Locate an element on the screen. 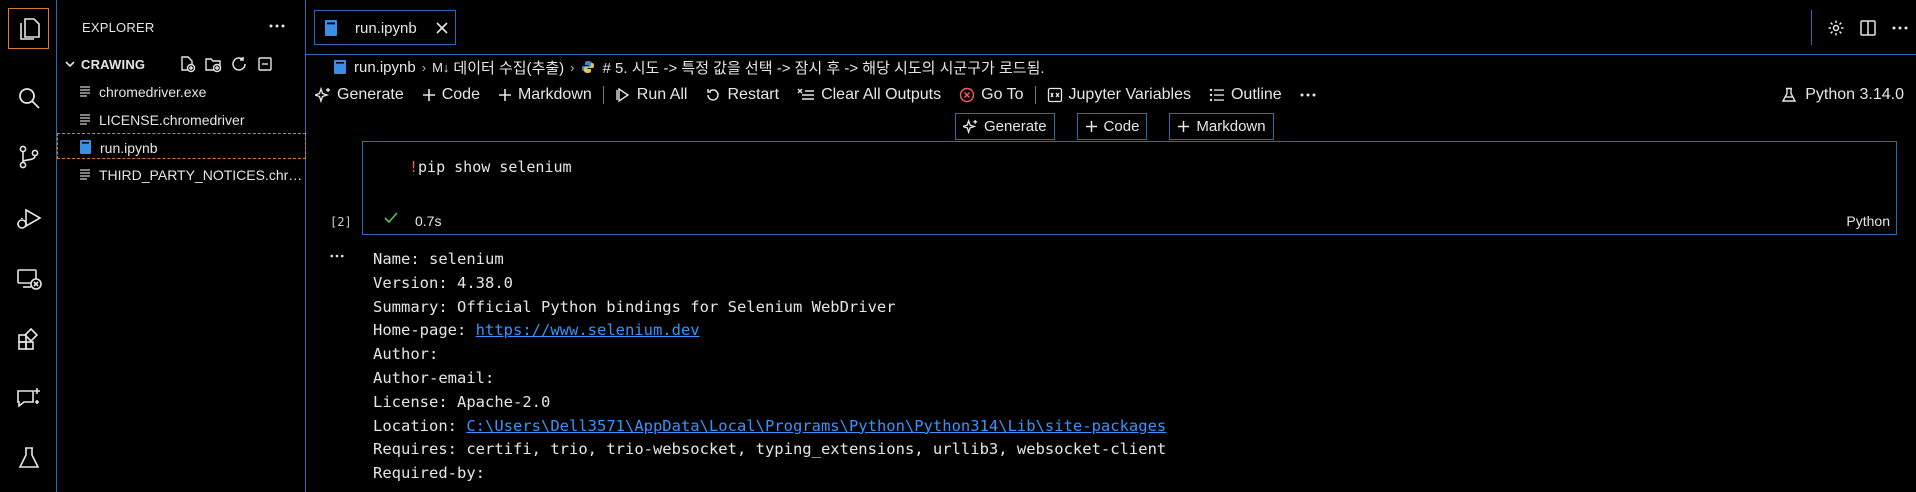  output-actions-button is located at coordinates (337, 256).